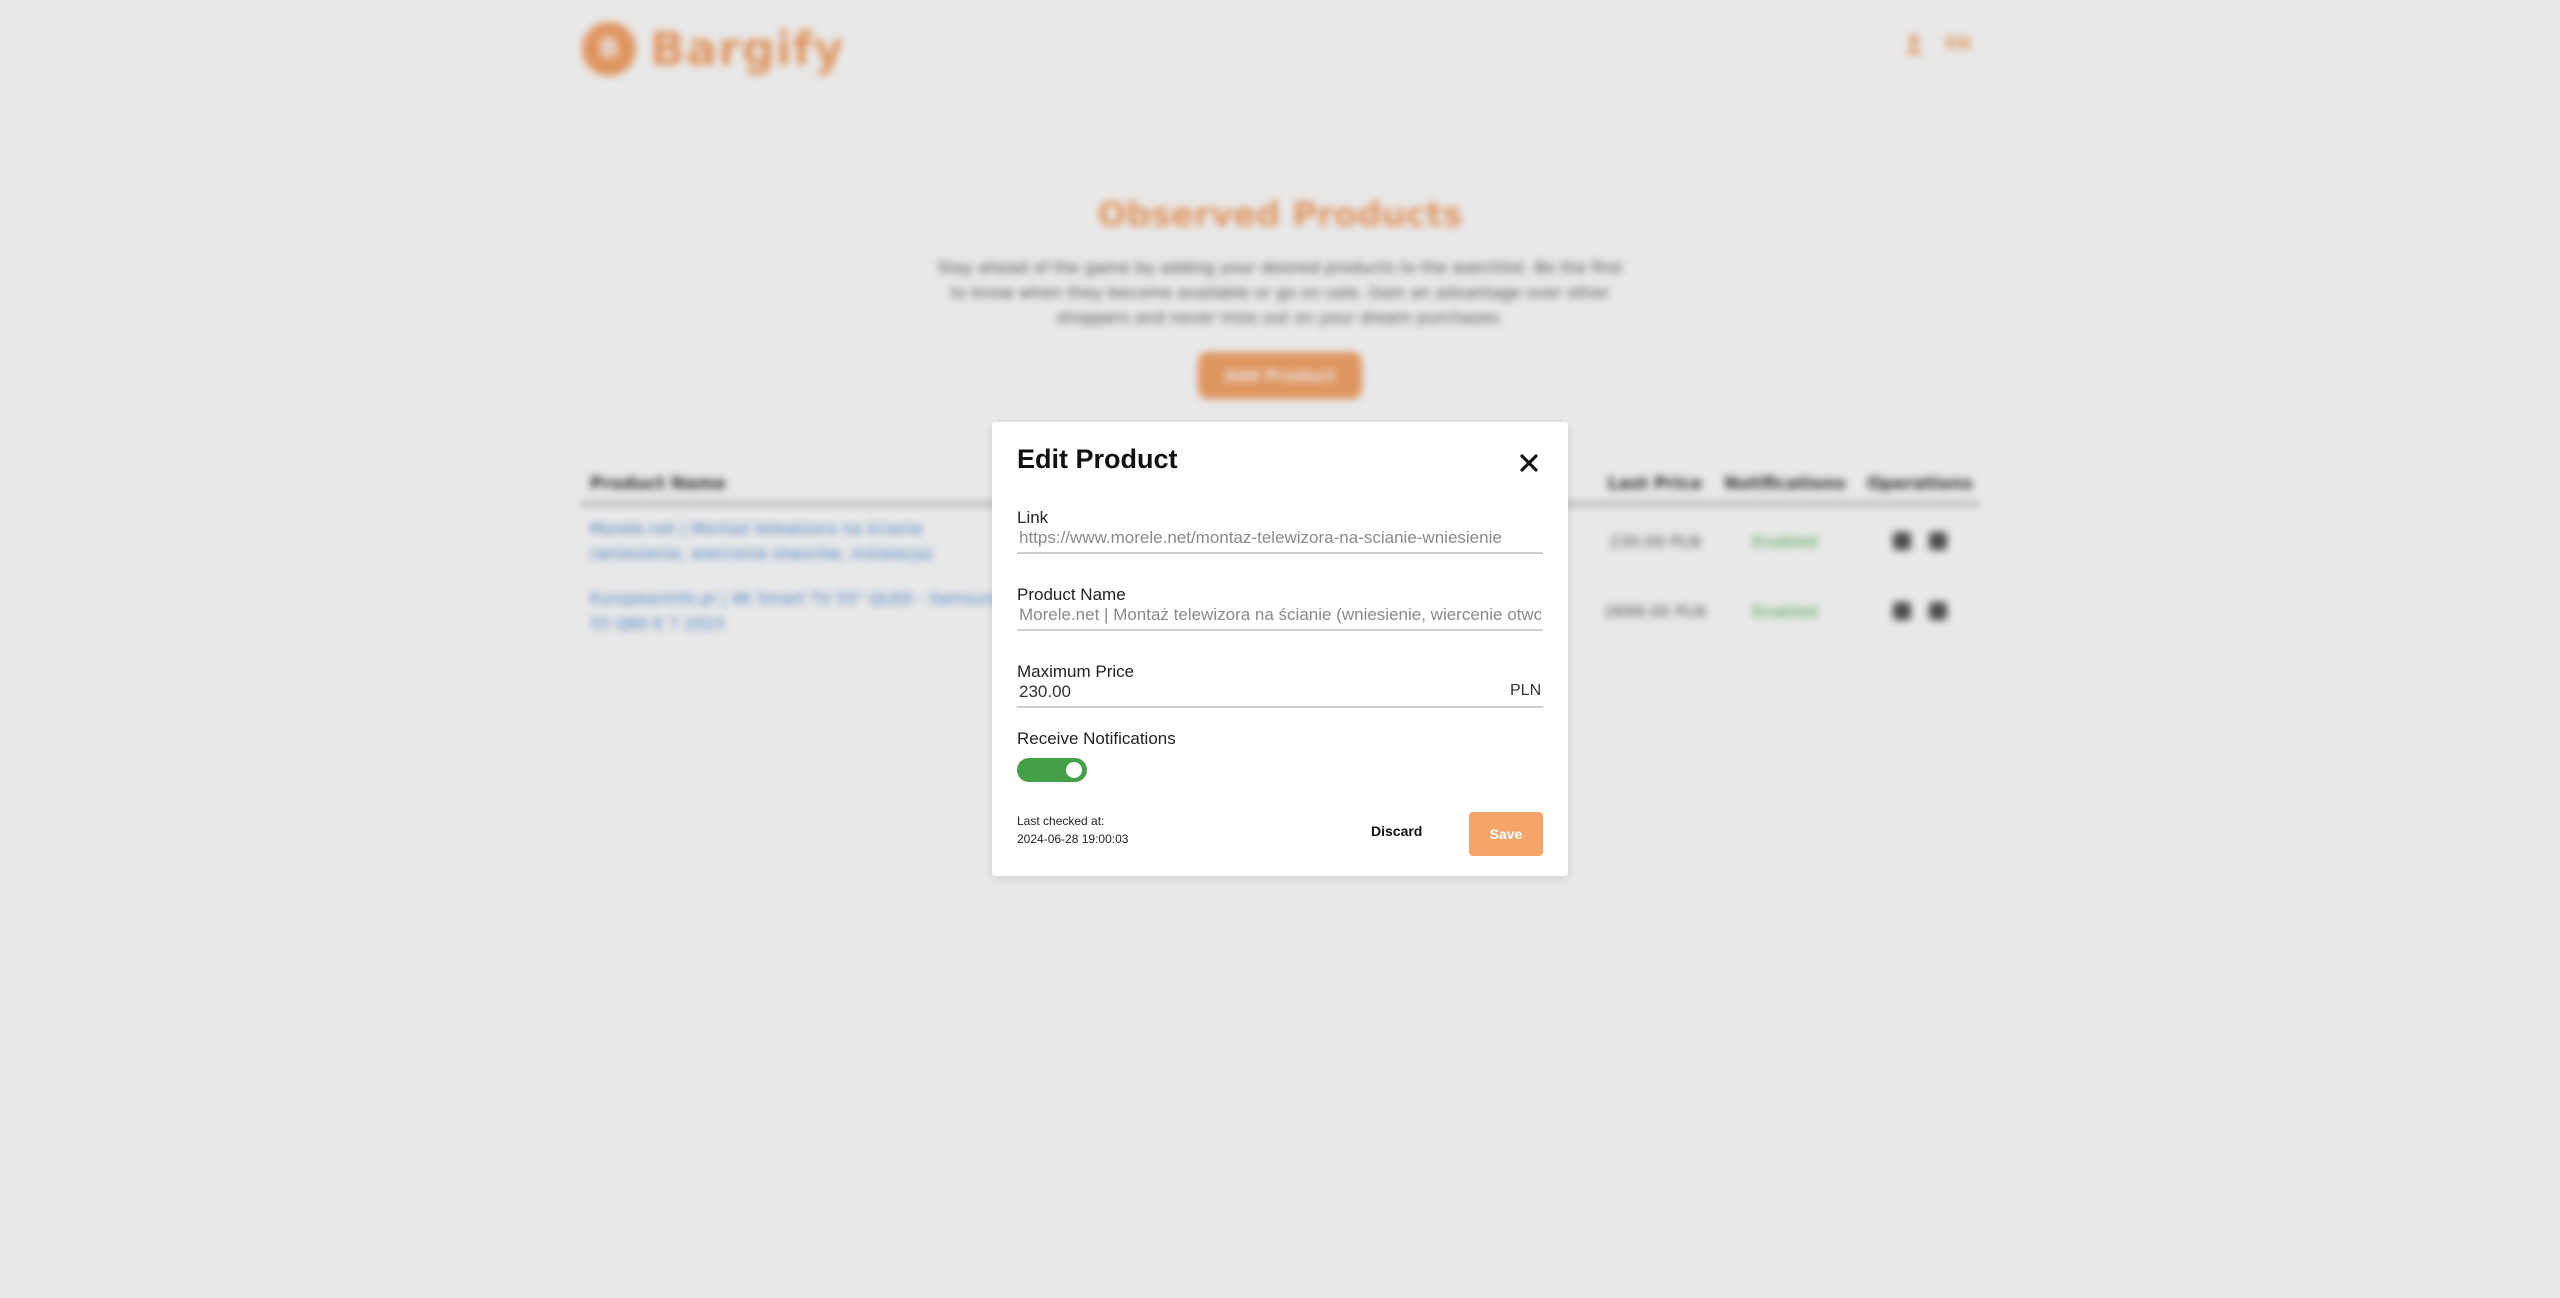  What do you see at coordinates (1280, 693) in the screenshot?
I see `maximum-price-input` at bounding box center [1280, 693].